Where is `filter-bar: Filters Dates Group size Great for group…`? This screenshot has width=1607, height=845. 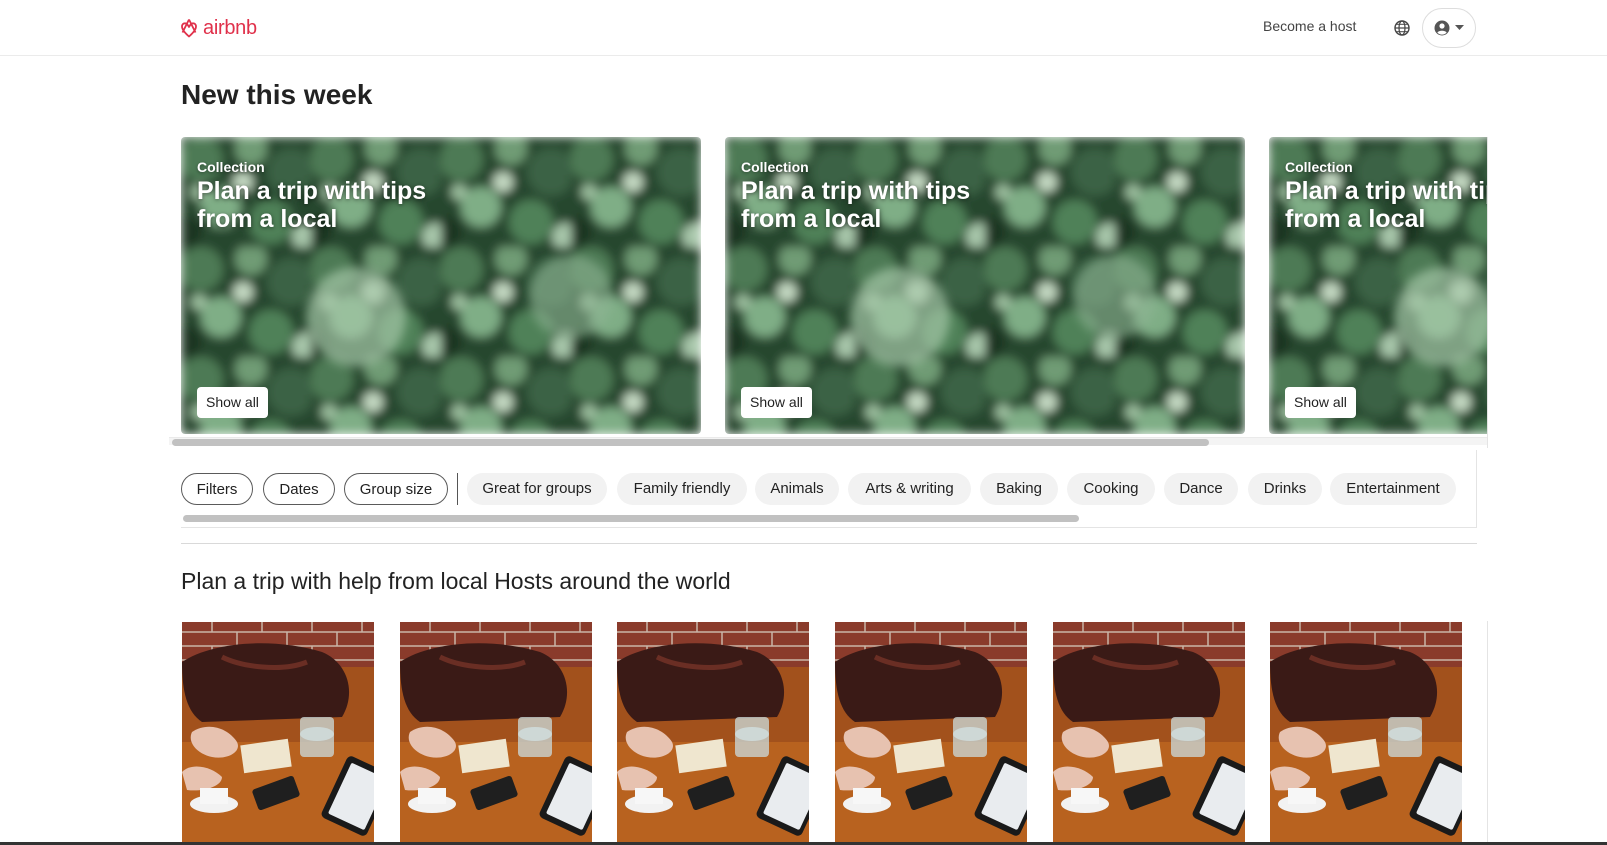
filter-bar: Filters Dates Group size Great for group… is located at coordinates (829, 489).